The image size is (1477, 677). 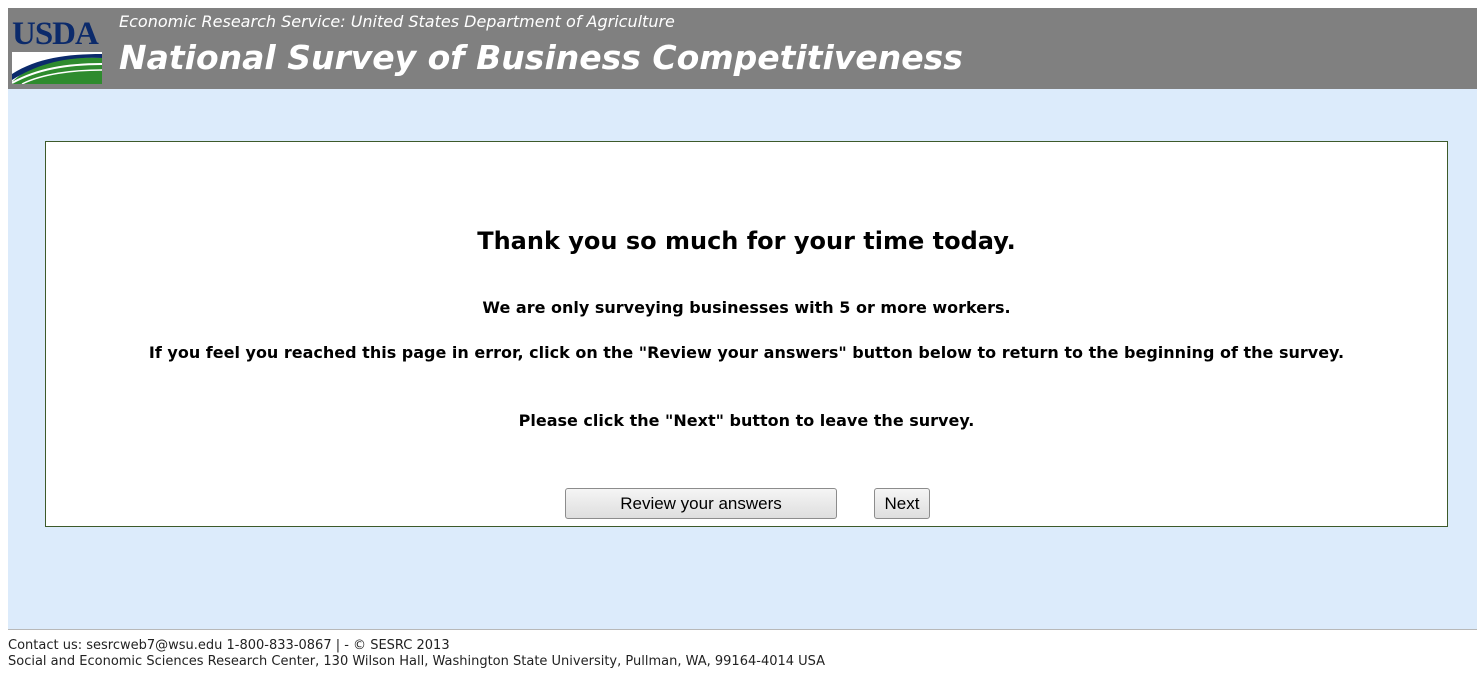 What do you see at coordinates (746, 241) in the screenshot?
I see `thank-you-heading: Thank you so much for your time today.` at bounding box center [746, 241].